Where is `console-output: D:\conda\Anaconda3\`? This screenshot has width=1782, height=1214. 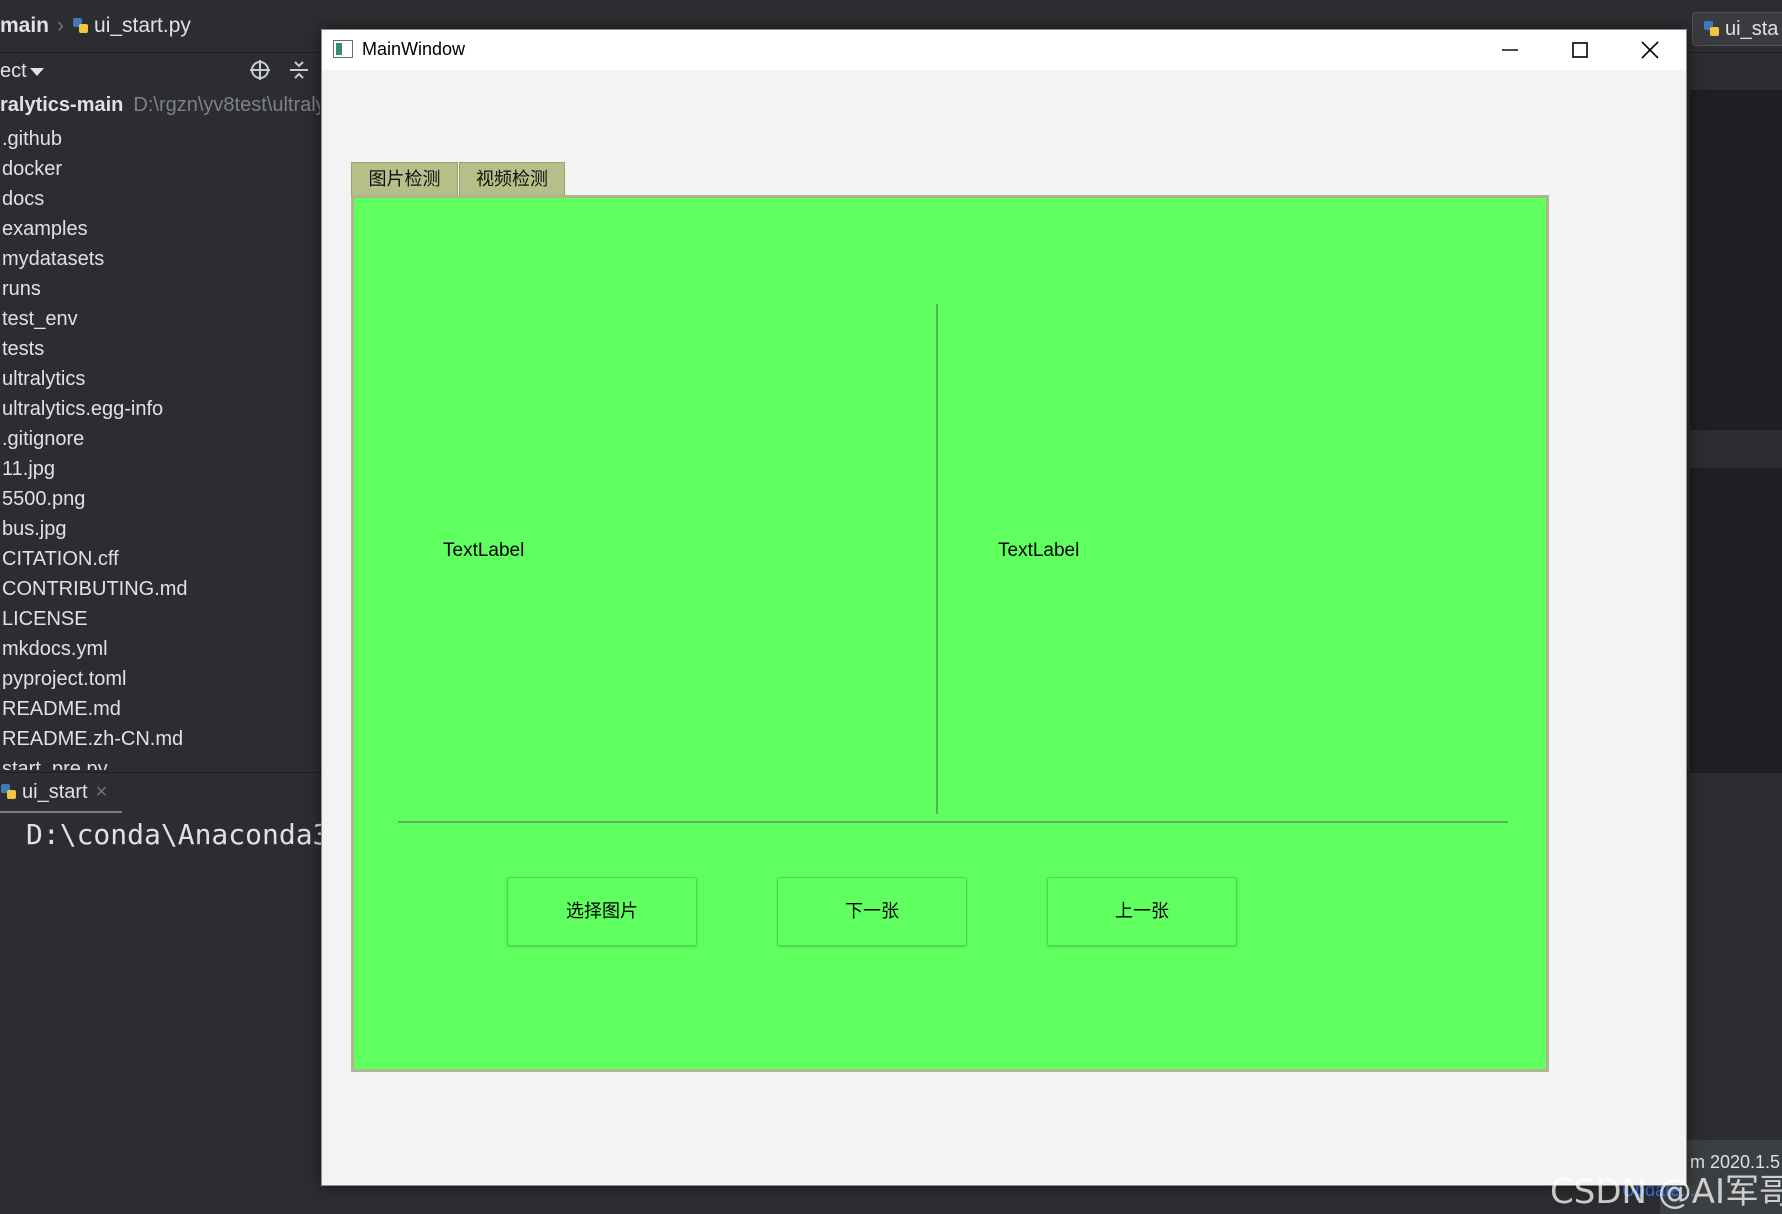
console-output: D:\conda\Anaconda3\ is located at coordinates (186, 834).